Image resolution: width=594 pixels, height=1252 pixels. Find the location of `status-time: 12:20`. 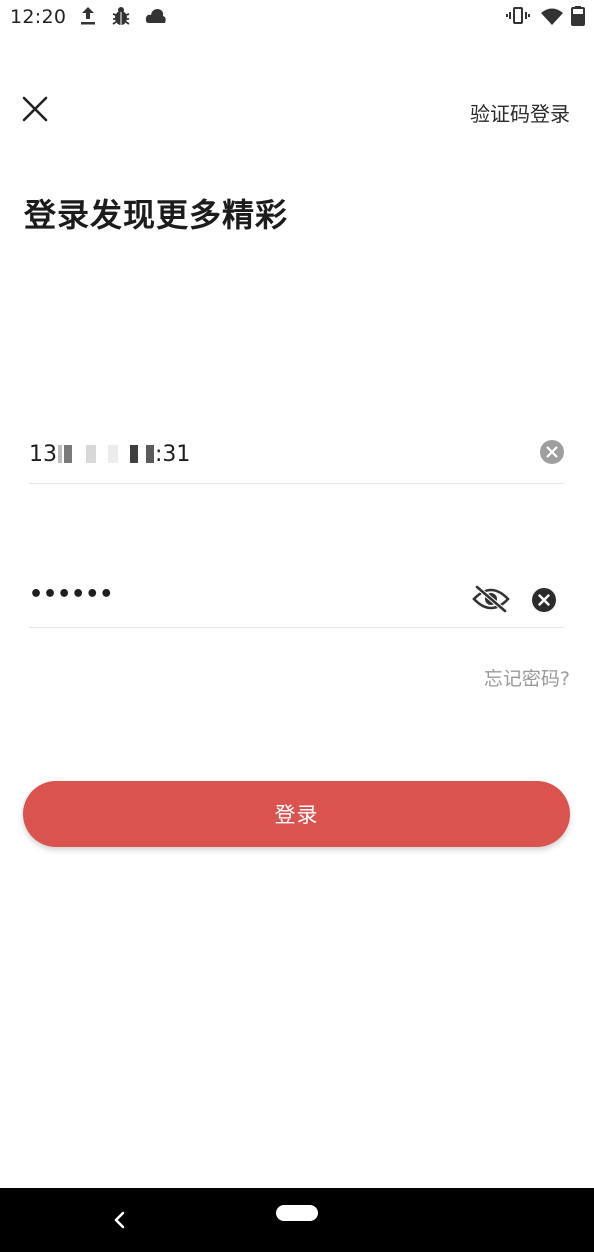

status-time: 12:20 is located at coordinates (38, 17).